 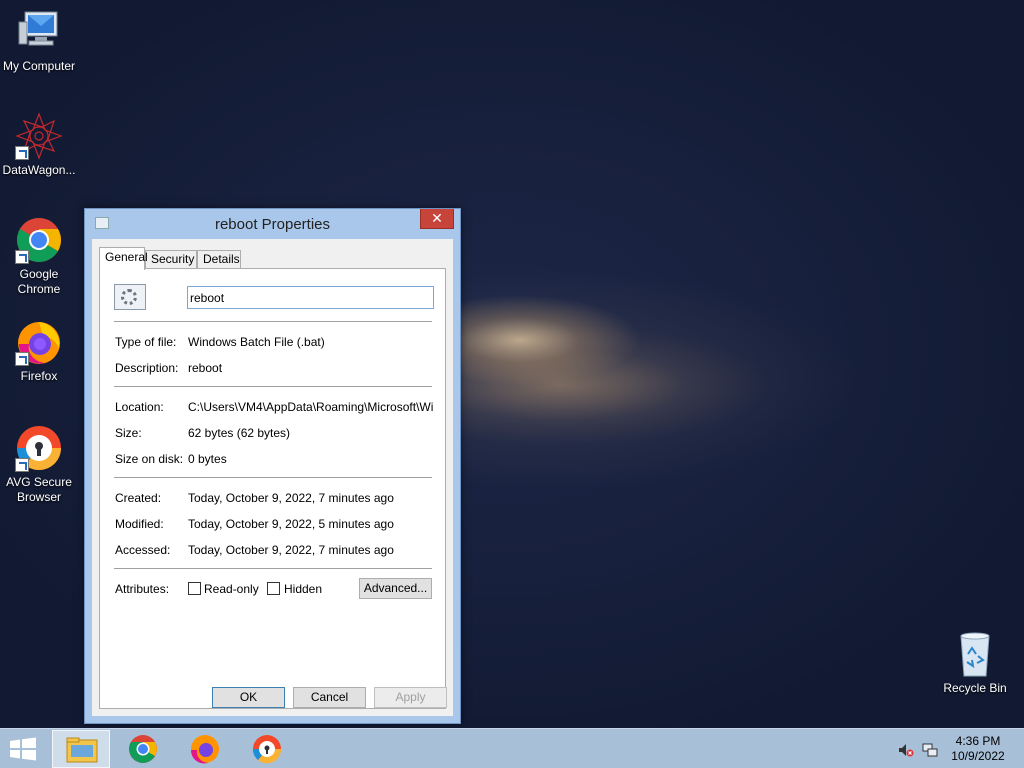 What do you see at coordinates (978, 741) in the screenshot?
I see `clock-time: 4:36 PM` at bounding box center [978, 741].